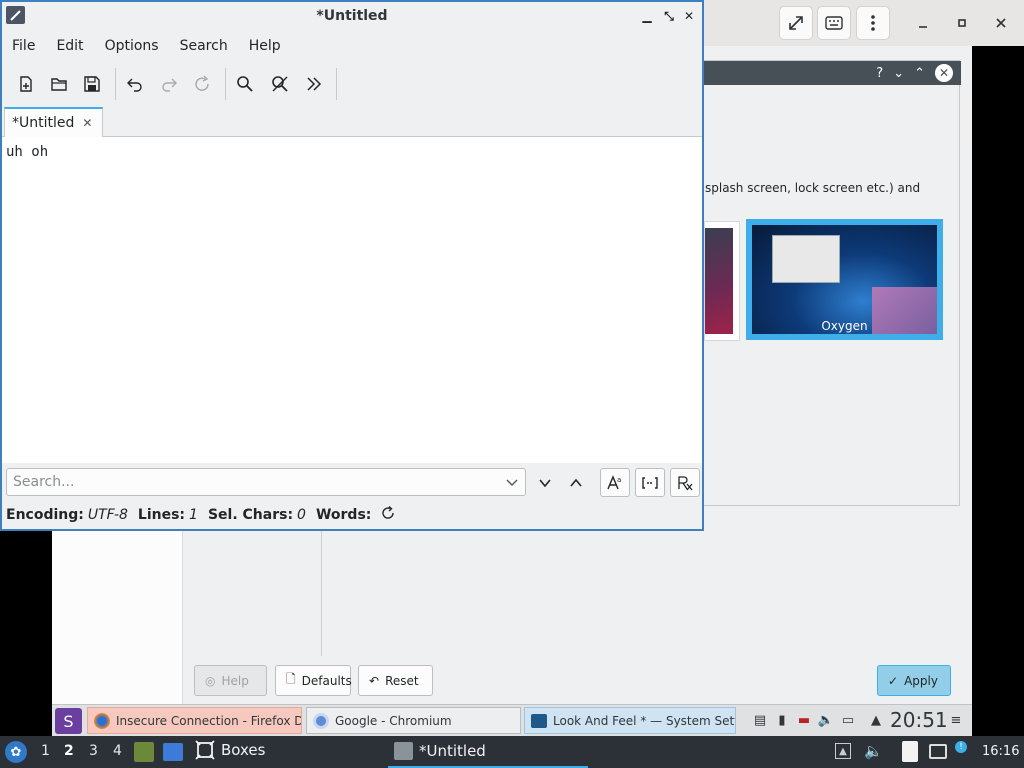  I want to click on desktop-1: 1, so click(45, 751).